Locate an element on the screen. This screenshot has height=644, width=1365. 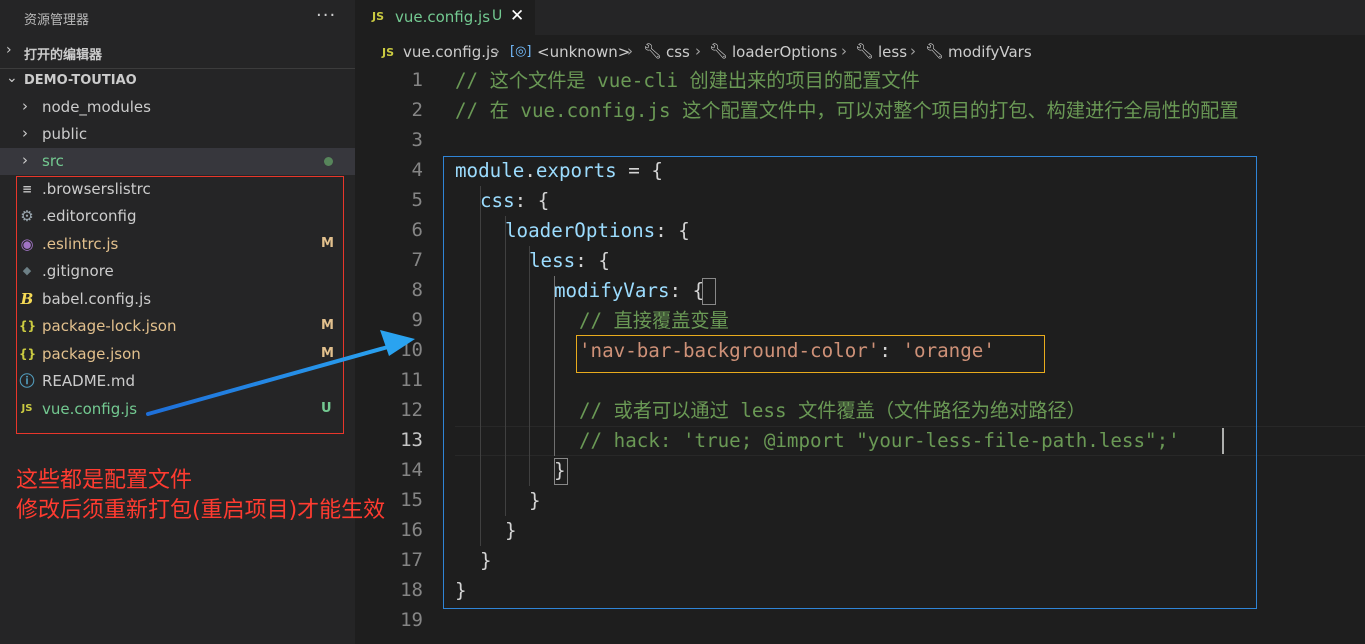
annotation-arrow is located at coordinates (280, 373).